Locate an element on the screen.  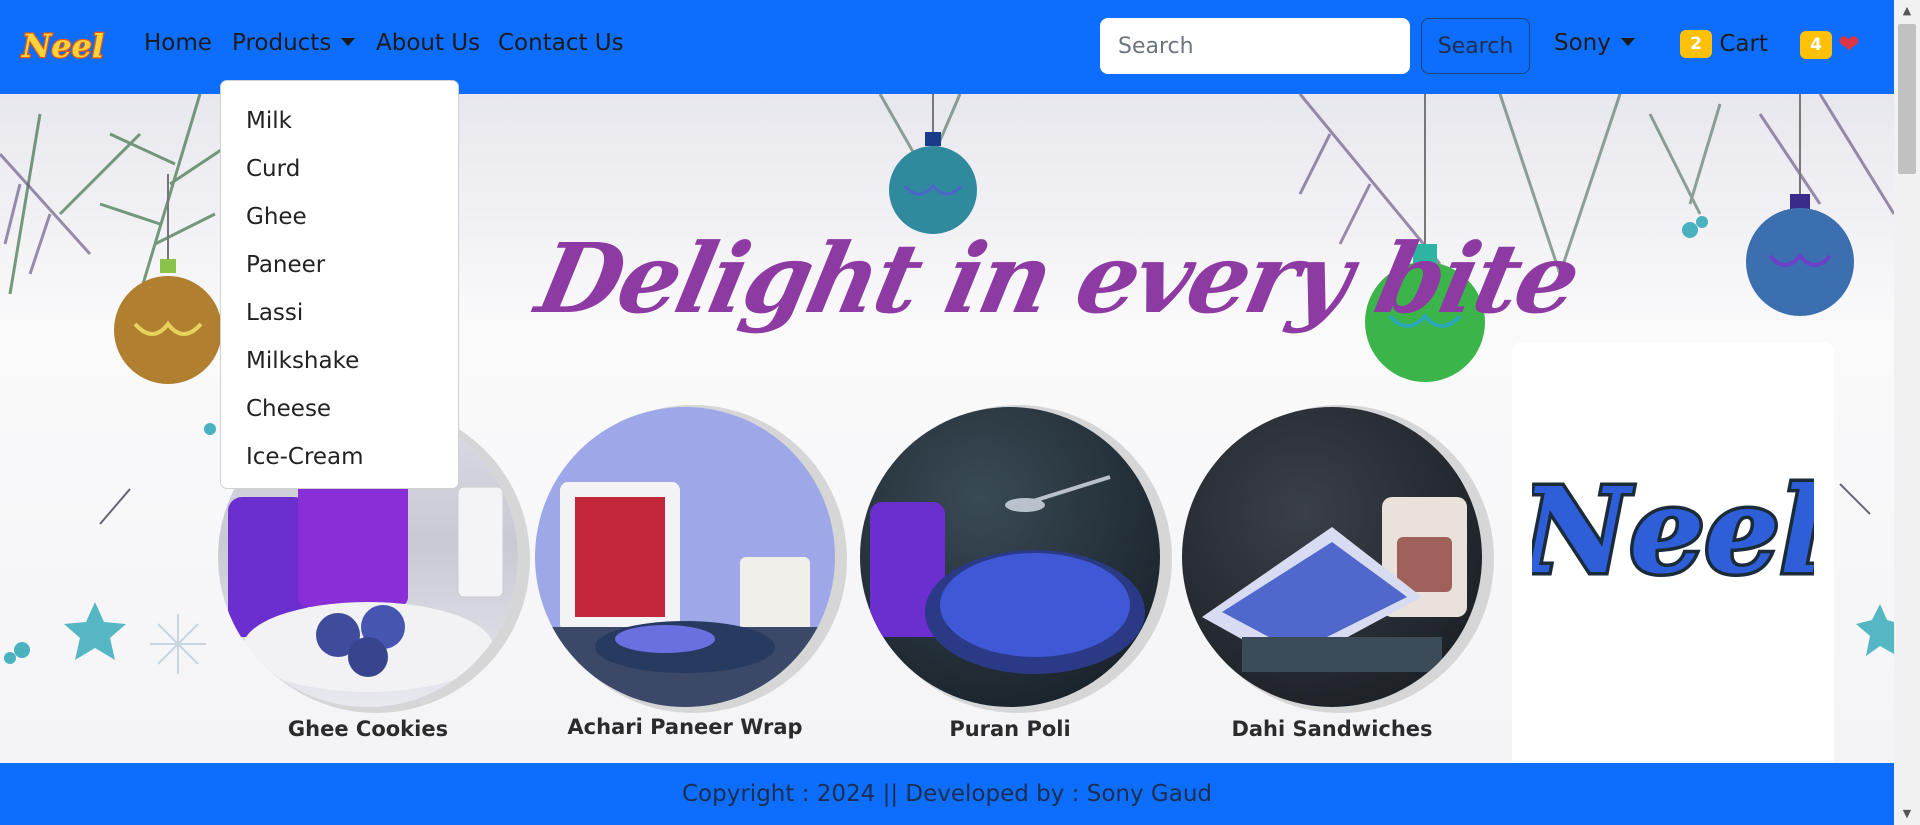
brand-logo: Neel is located at coordinates (63, 46).